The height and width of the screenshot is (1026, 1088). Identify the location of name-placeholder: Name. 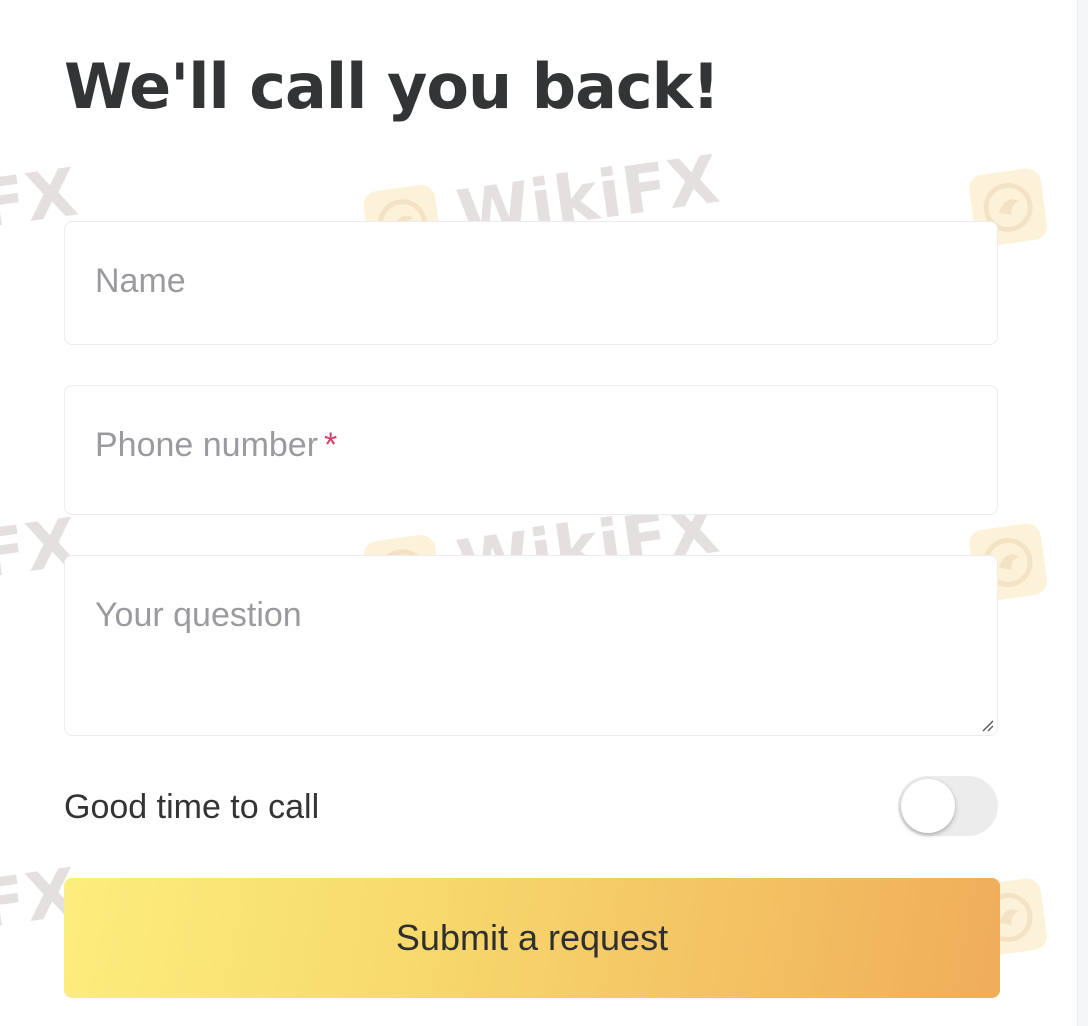
(140, 281).